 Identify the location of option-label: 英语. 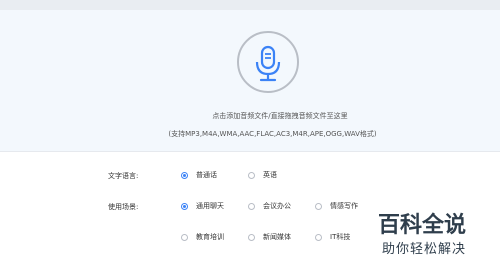
(270, 175).